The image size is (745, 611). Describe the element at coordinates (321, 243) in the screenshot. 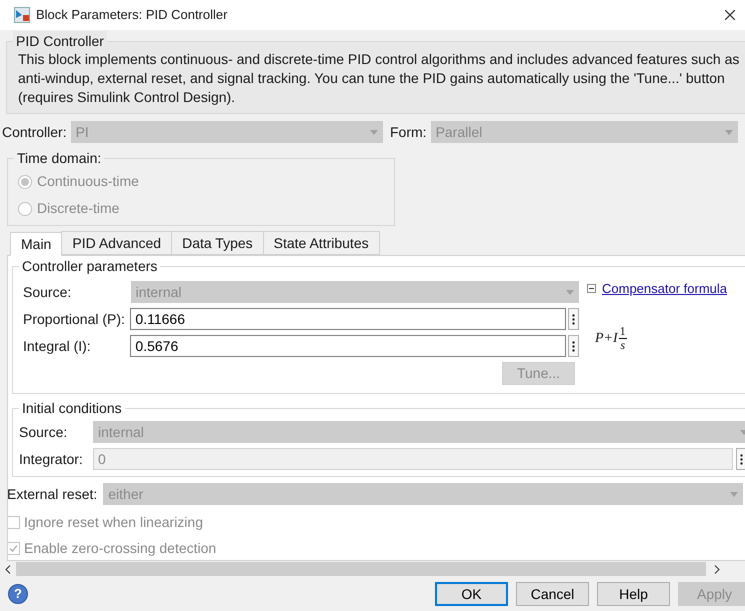

I see `tab: State Attributes` at that location.